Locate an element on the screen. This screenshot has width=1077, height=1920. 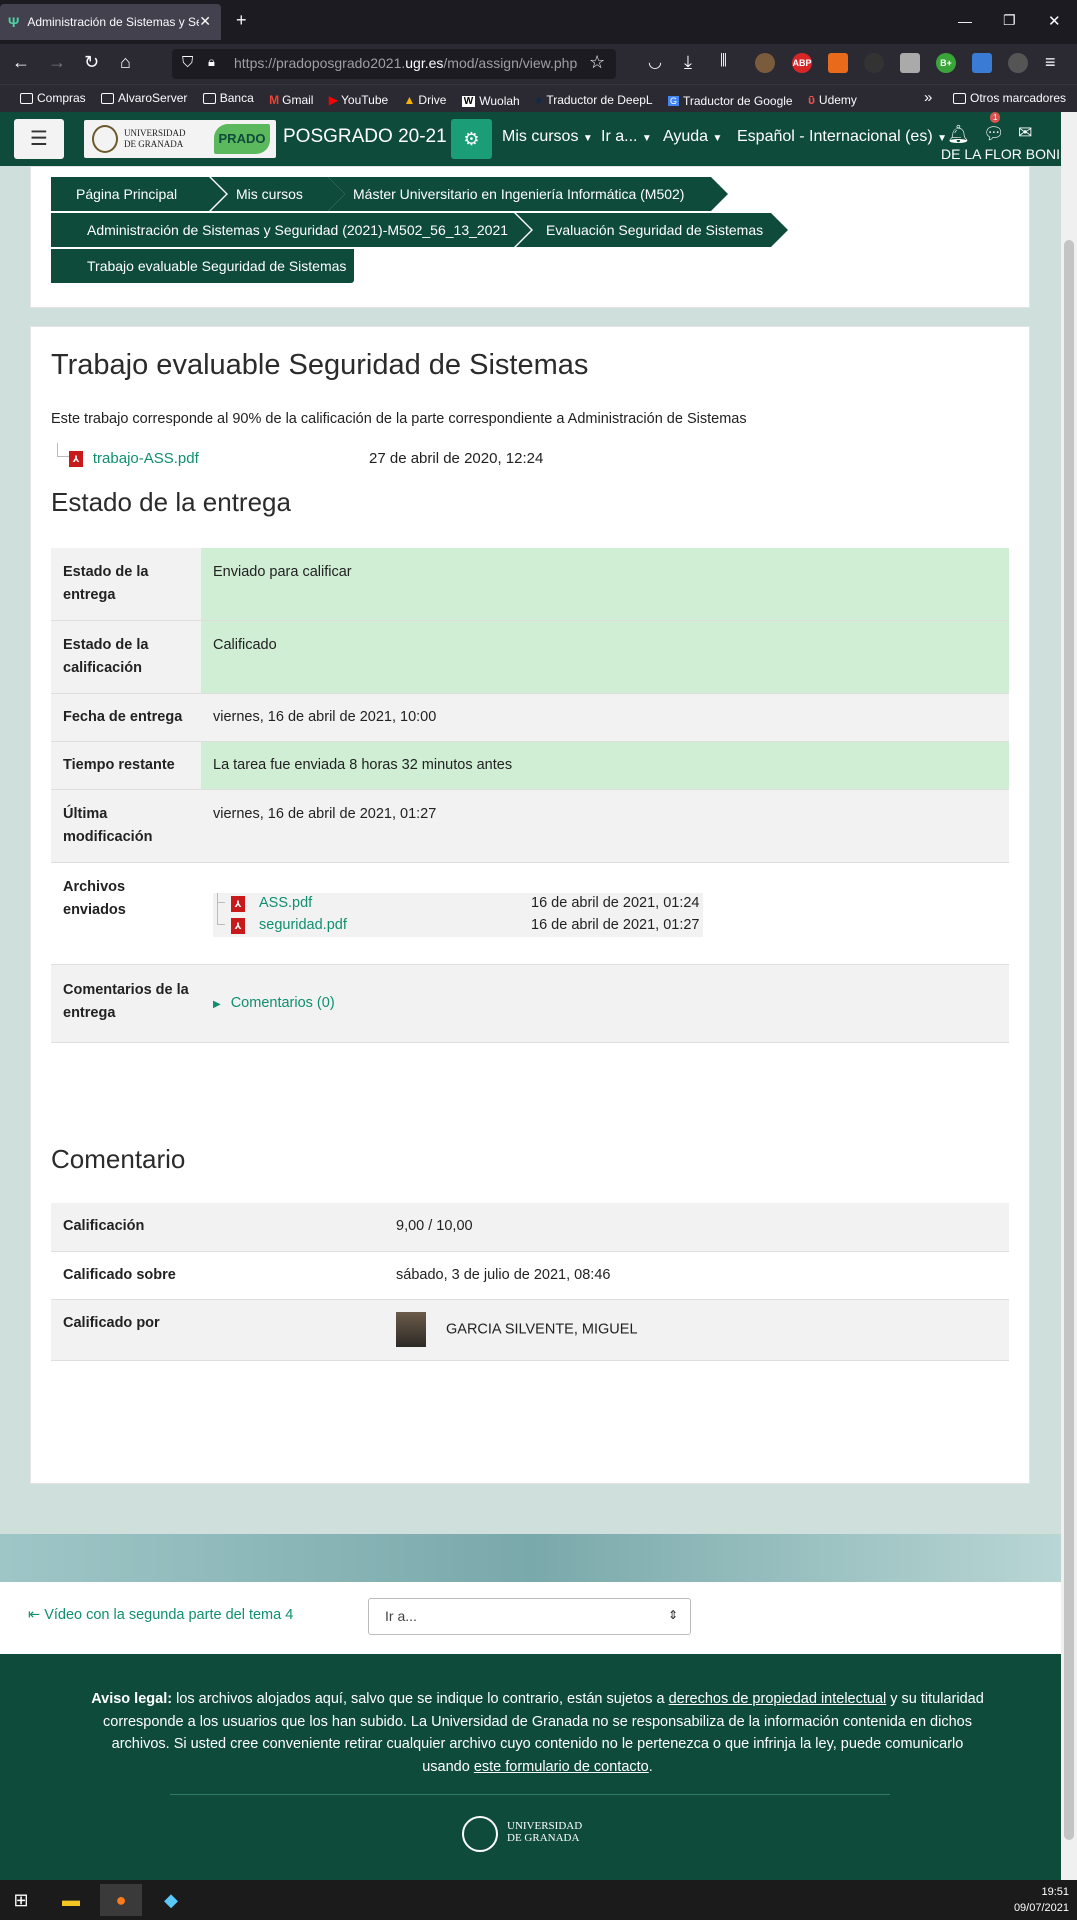
extension-orange-icon is located at coordinates (838, 63).